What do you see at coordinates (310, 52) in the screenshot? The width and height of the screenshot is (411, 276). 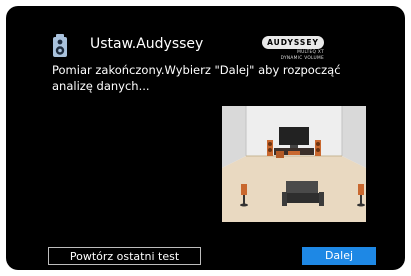 I see `logo-line-1: MULTEQ XT` at bounding box center [310, 52].